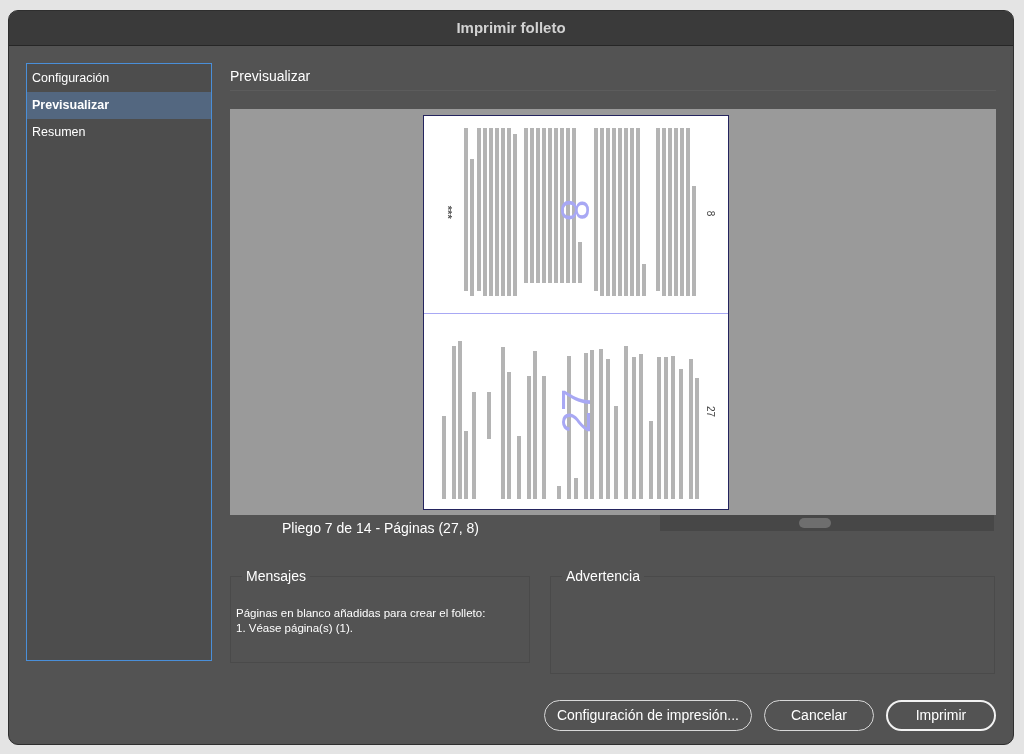  I want to click on spread-caption: Pliego 7 de 14 - Páginas (27, 8), so click(381, 528).